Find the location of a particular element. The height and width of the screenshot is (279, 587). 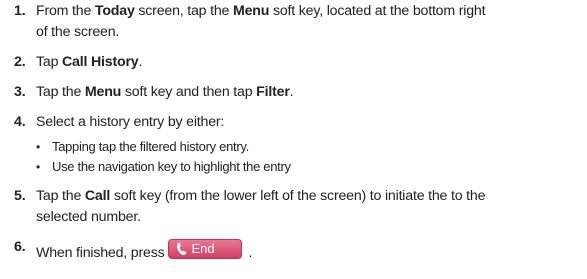

step-number: 4. is located at coordinates (20, 122).